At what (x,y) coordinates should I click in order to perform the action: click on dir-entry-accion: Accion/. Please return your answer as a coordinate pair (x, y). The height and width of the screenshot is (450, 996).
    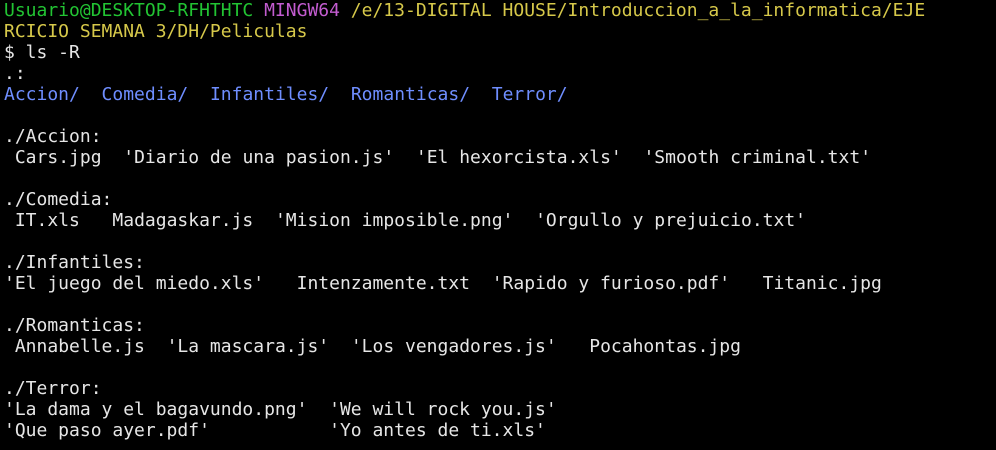
    Looking at the image, I should click on (42, 94).